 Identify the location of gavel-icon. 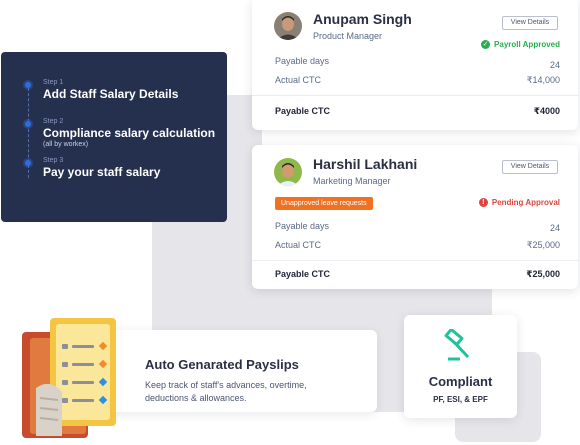
(457, 345).